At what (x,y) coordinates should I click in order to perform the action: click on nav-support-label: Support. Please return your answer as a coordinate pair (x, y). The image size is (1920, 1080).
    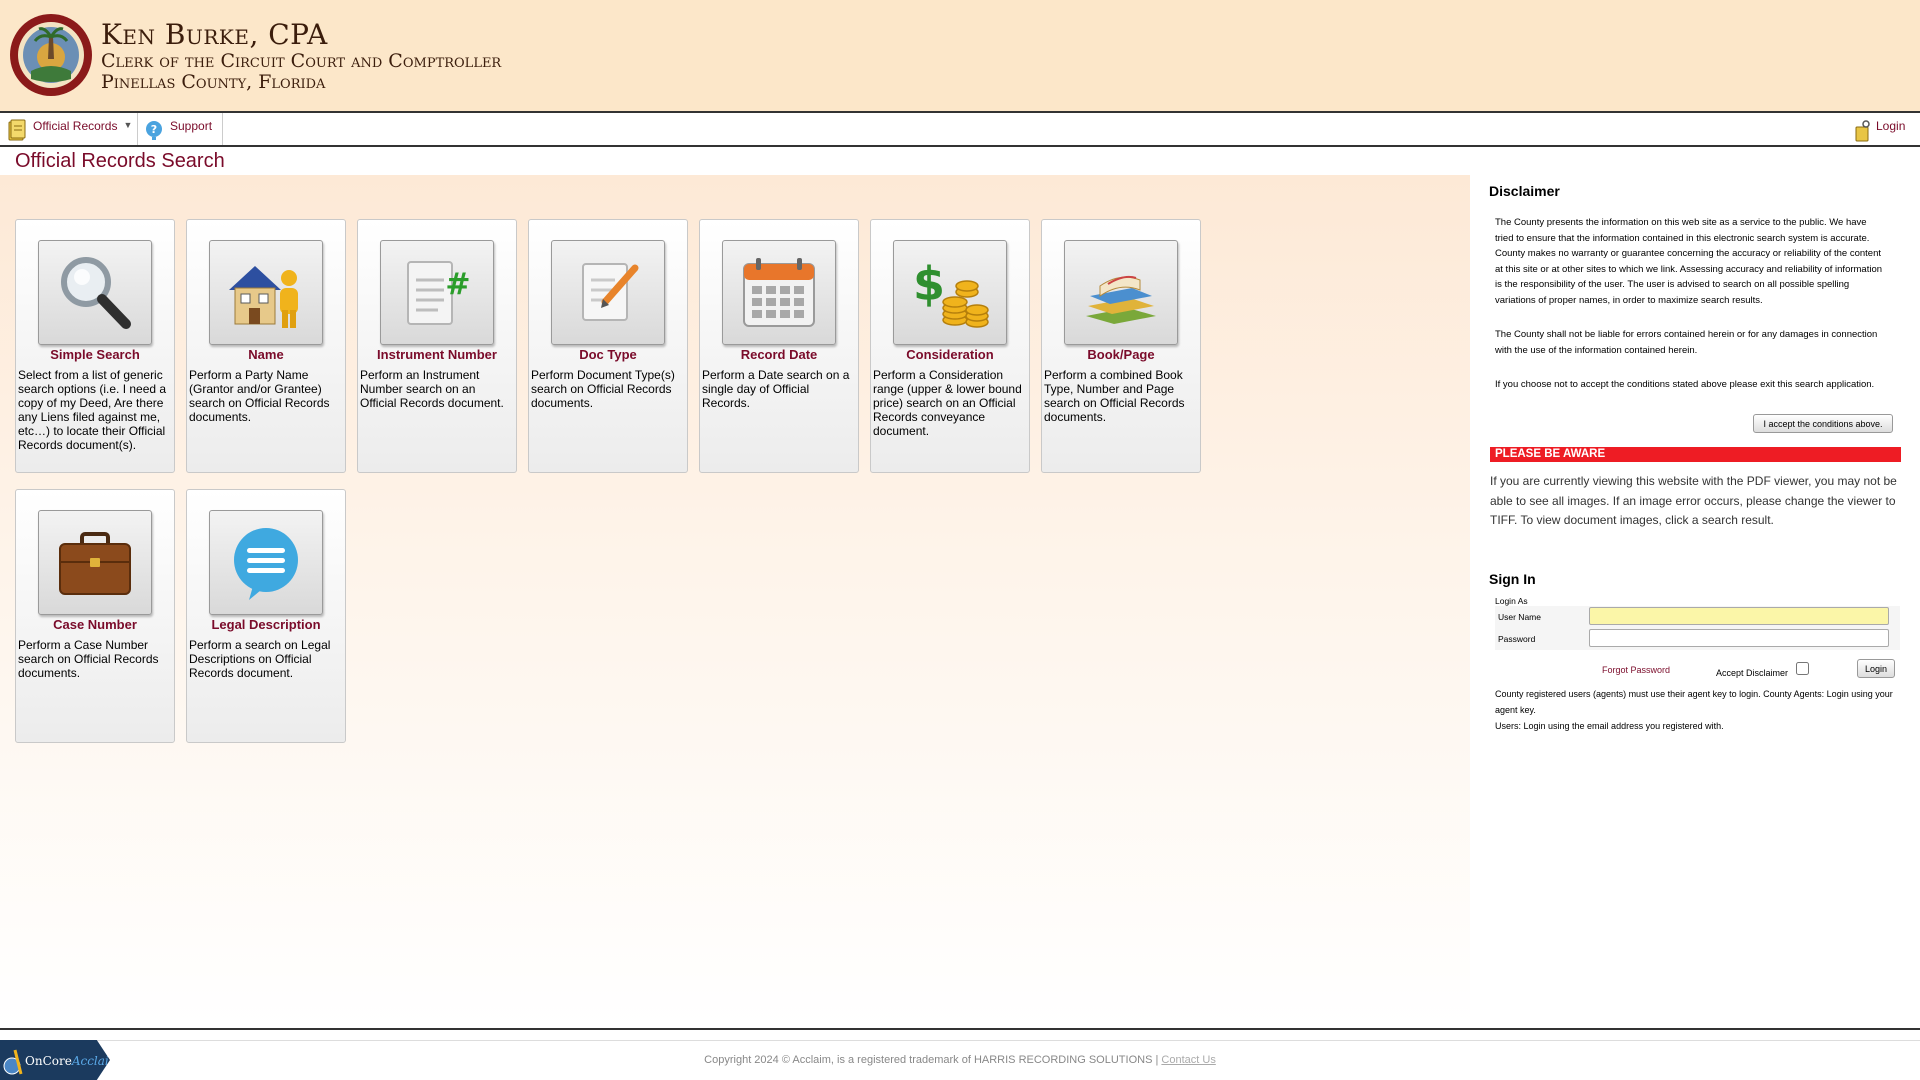
    Looking at the image, I should click on (191, 126).